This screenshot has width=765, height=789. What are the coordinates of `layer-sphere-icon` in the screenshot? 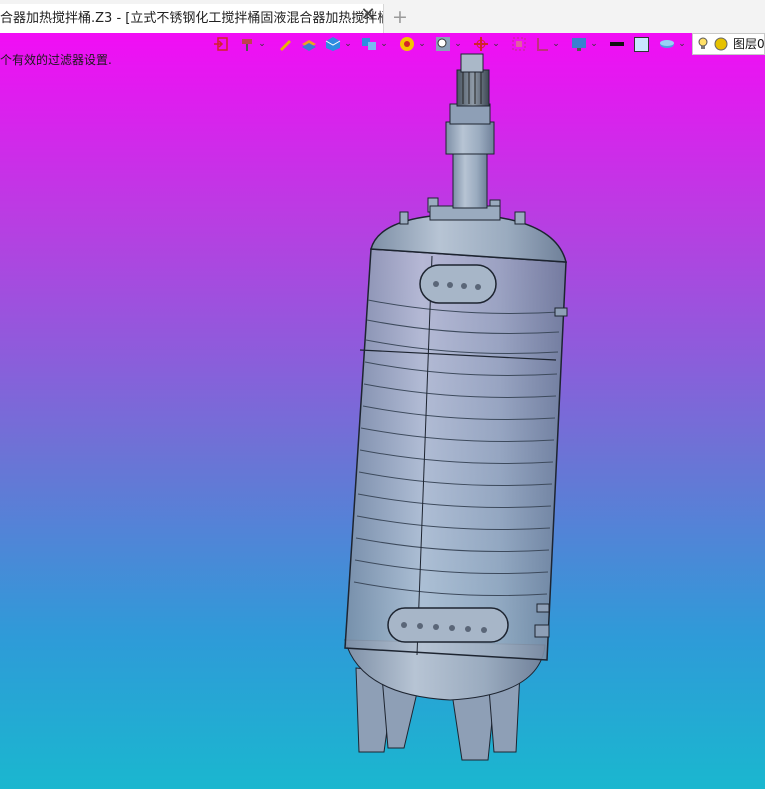 It's located at (721, 44).